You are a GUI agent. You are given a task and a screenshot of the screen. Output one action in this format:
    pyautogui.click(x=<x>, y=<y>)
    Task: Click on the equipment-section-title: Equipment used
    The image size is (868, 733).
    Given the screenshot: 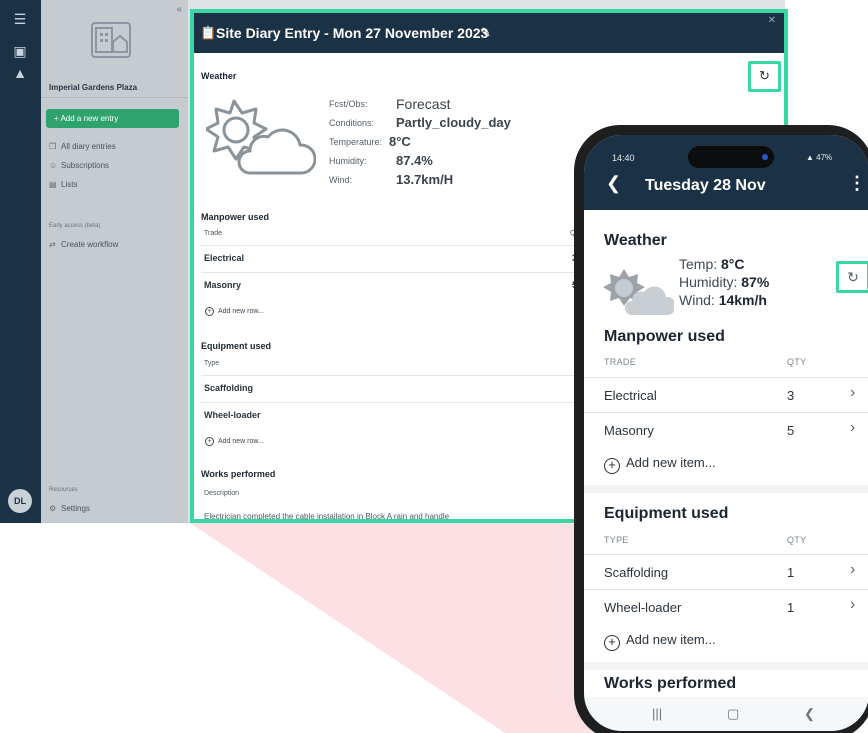 What is the action you would take?
    pyautogui.click(x=236, y=346)
    